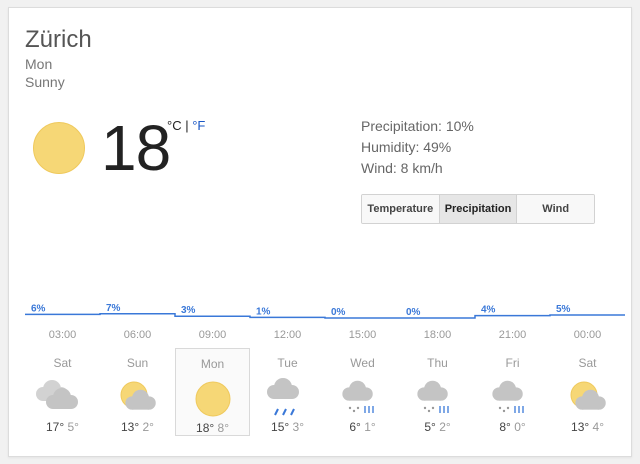 The width and height of the screenshot is (640, 464). I want to click on forecast-high: 17°, so click(55, 427).